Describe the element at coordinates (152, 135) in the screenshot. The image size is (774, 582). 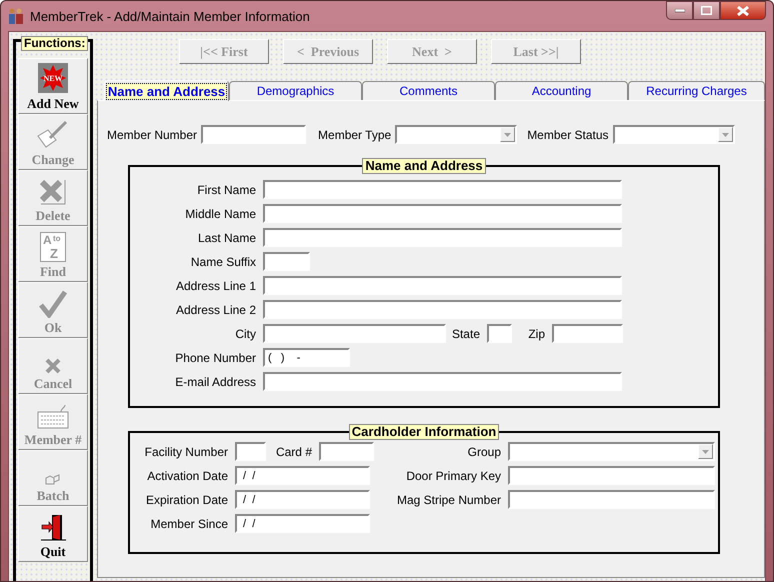
I see `field-label: Member Number` at that location.